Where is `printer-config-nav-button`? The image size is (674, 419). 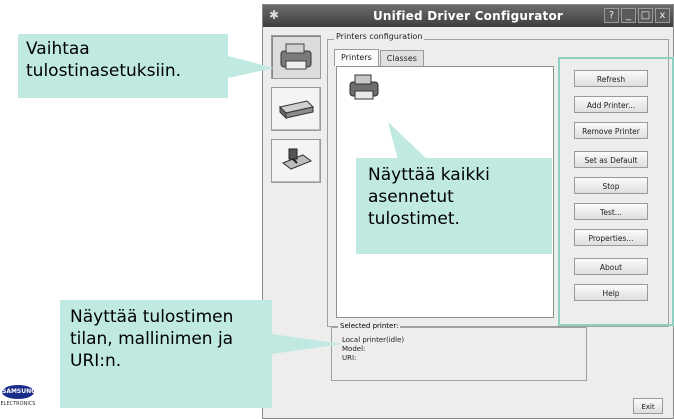 printer-config-nav-button is located at coordinates (296, 57).